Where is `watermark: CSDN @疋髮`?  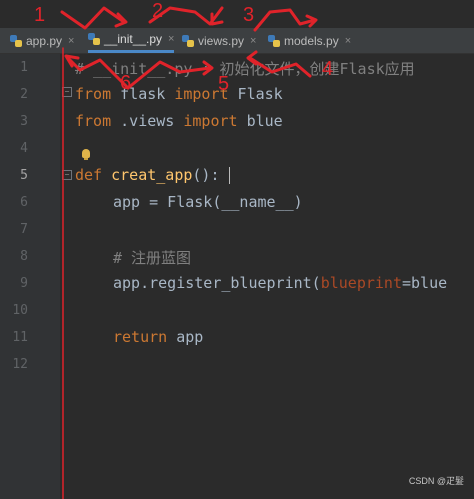 watermark: CSDN @疋髮 is located at coordinates (436, 481).